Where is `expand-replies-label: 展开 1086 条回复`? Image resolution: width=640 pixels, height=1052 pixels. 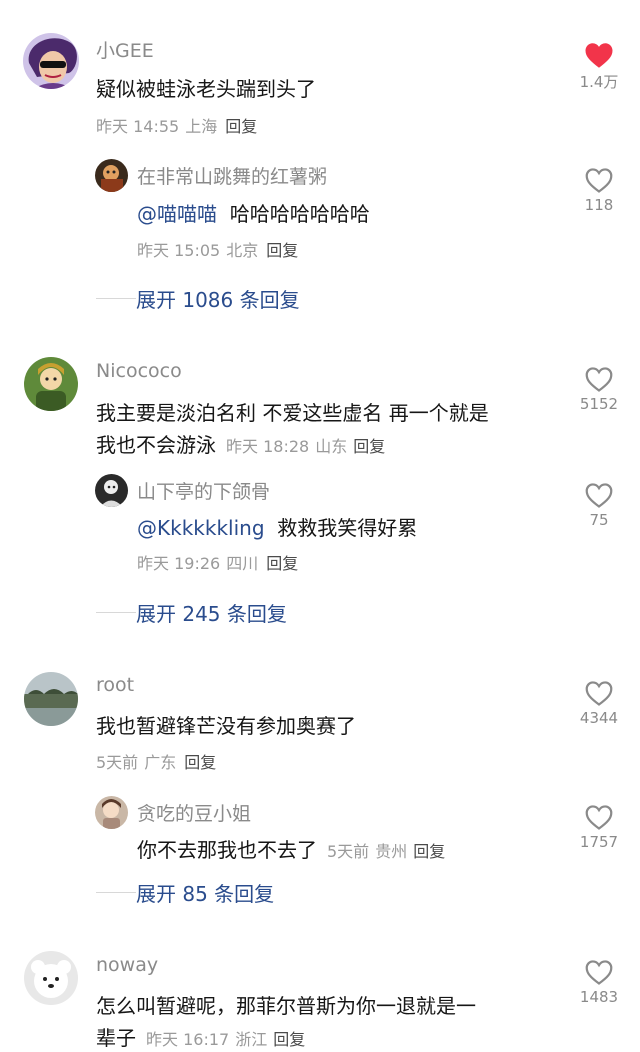
expand-replies-label: 展开 1086 条回复 is located at coordinates (218, 298).